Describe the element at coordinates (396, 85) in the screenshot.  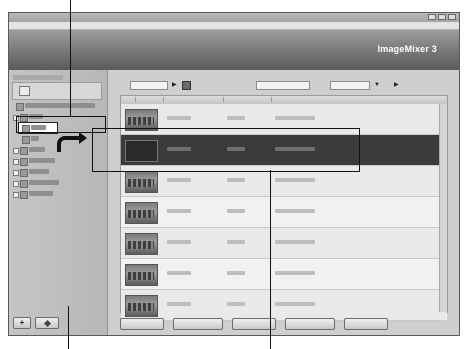
I see `right-arrow-icon: ▶` at that location.